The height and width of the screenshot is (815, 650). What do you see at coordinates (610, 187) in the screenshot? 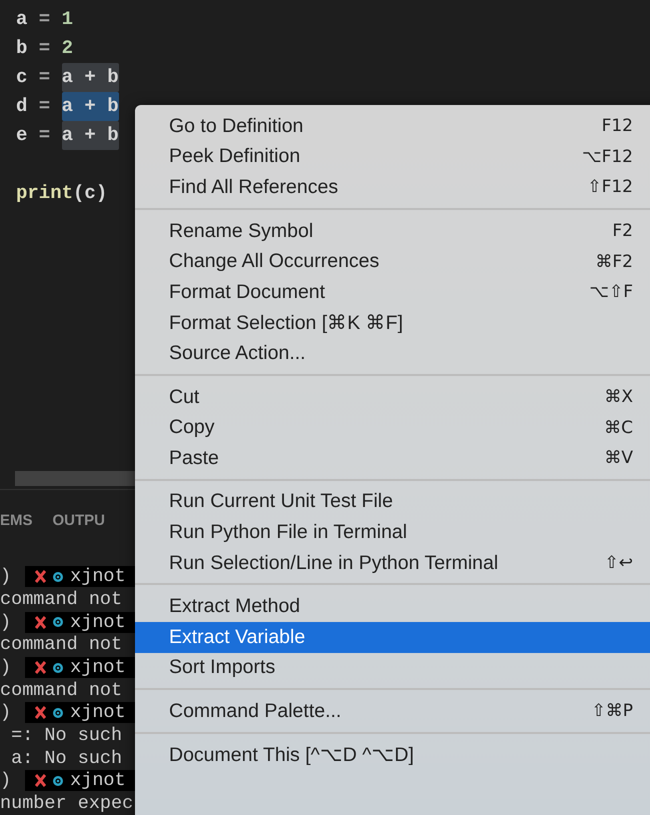
I see `shortcut-text: ⇧F12` at bounding box center [610, 187].